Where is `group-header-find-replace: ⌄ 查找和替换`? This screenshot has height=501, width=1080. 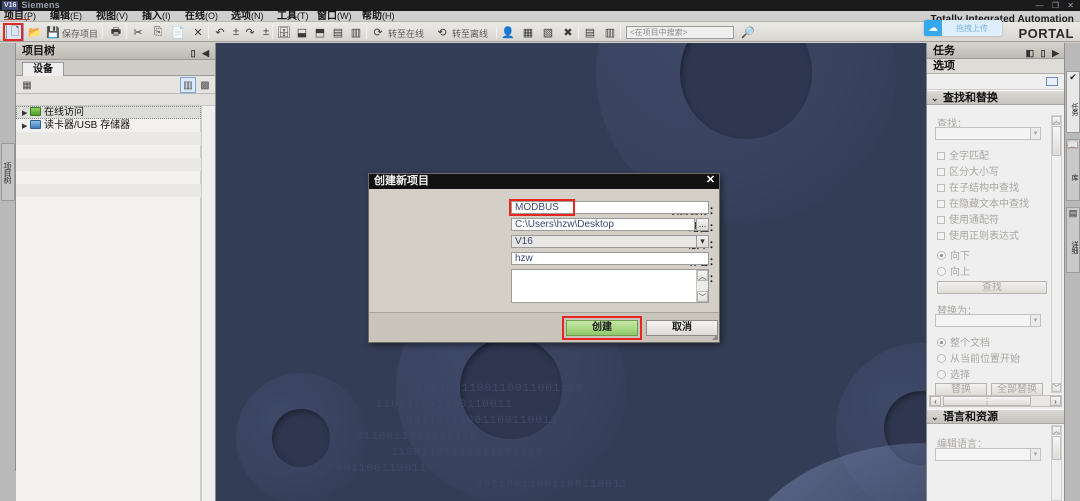 group-header-find-replace: ⌄ 查找和替换 is located at coordinates (995, 97).